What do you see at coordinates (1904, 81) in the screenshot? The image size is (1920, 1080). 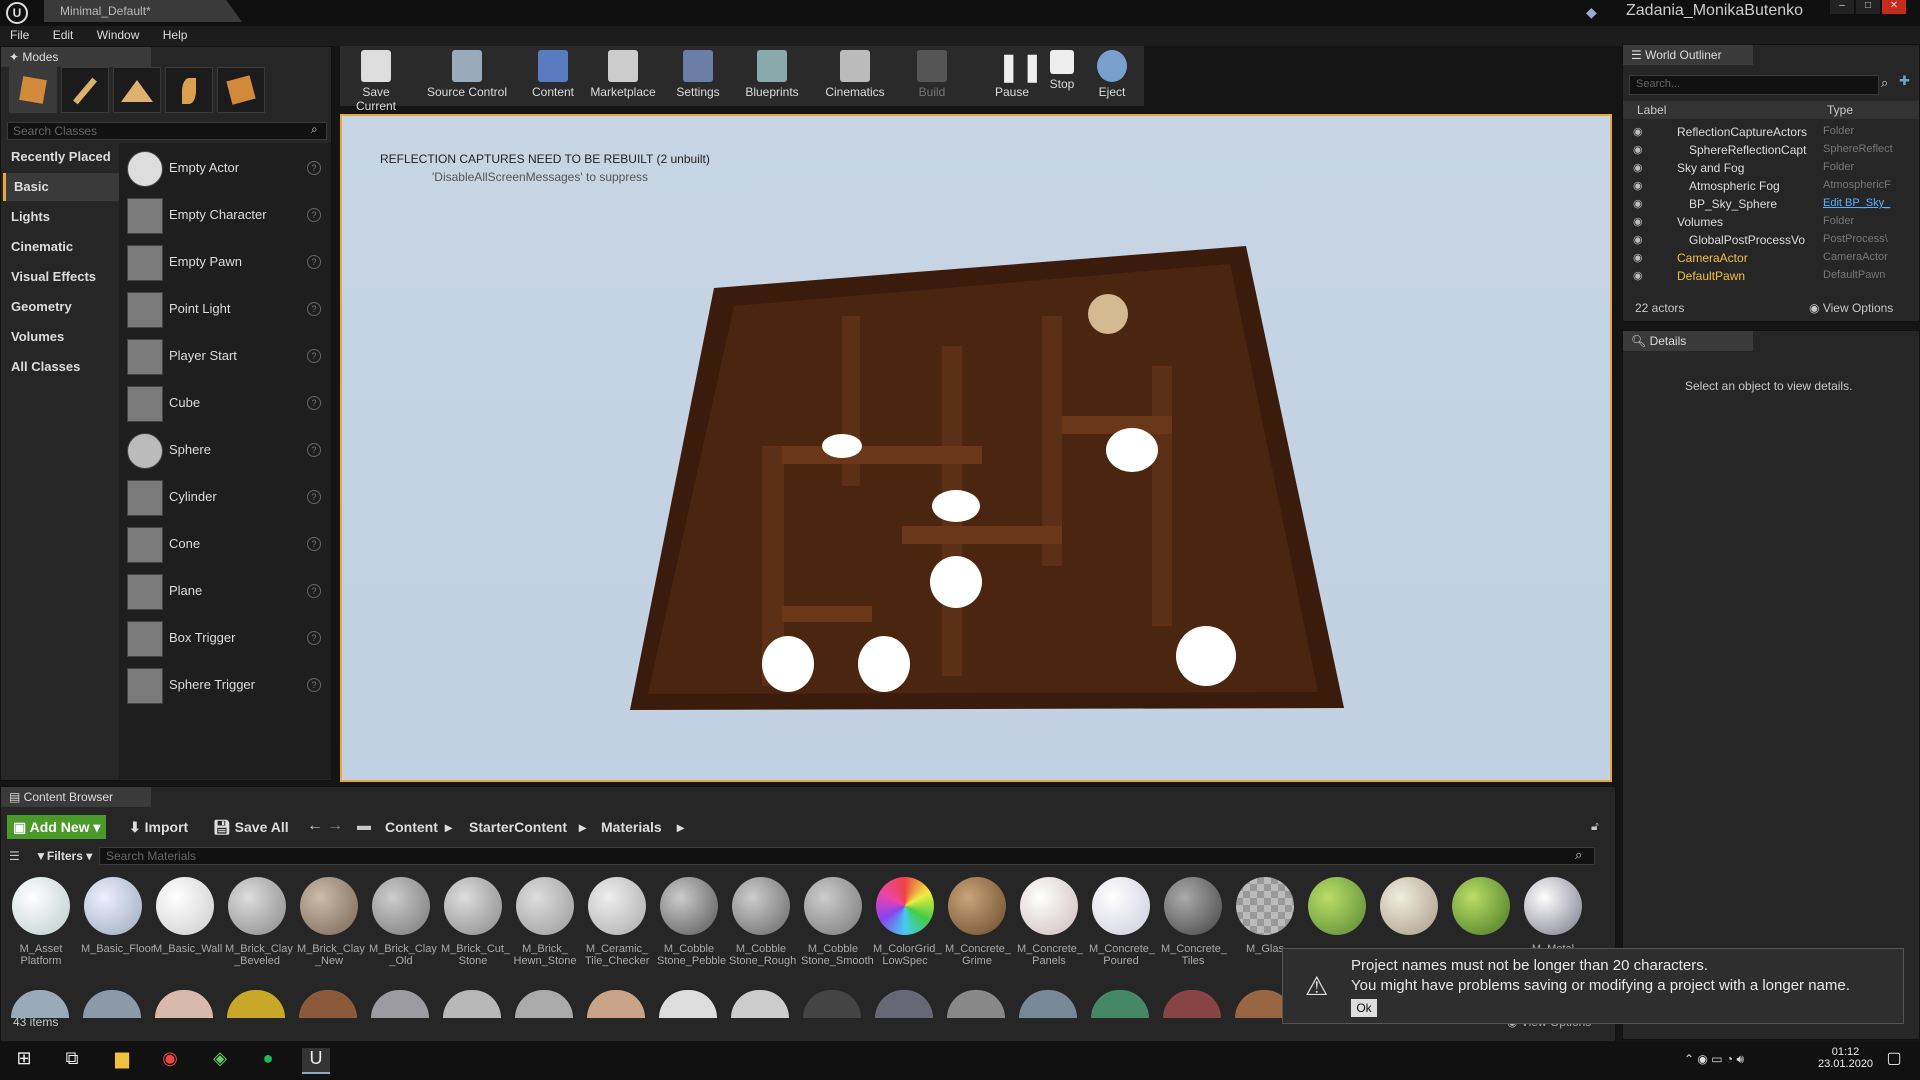 I see `add-filter-icon: ✚` at bounding box center [1904, 81].